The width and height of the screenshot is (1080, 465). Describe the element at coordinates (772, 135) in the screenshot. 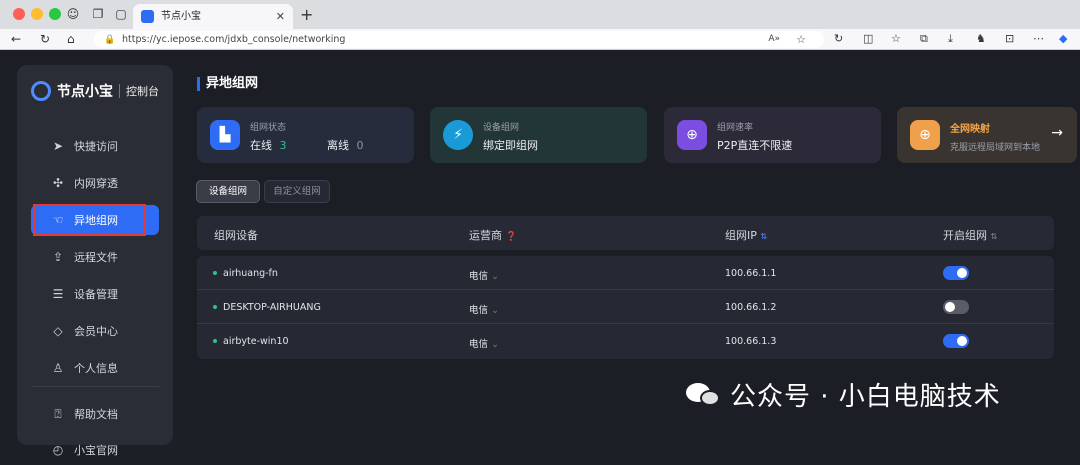

I see `card-network-speed: ⊕ 组网速率 P2P直连不限速` at that location.